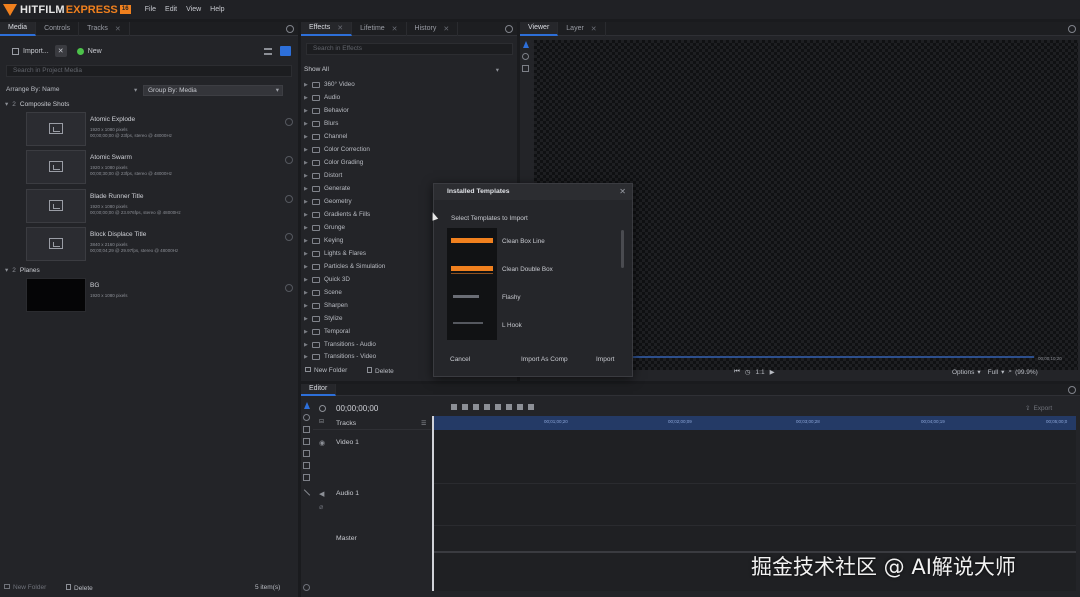  I want to click on tab-controls: Controls, so click(58, 28).